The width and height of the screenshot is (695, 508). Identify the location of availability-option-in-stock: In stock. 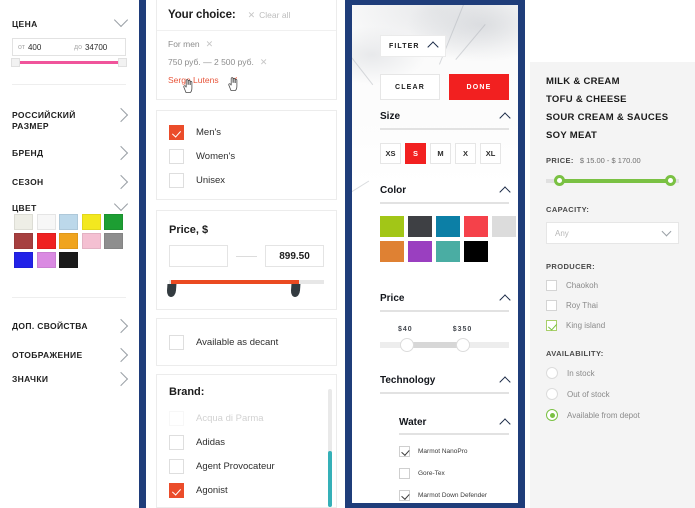
(612, 373).